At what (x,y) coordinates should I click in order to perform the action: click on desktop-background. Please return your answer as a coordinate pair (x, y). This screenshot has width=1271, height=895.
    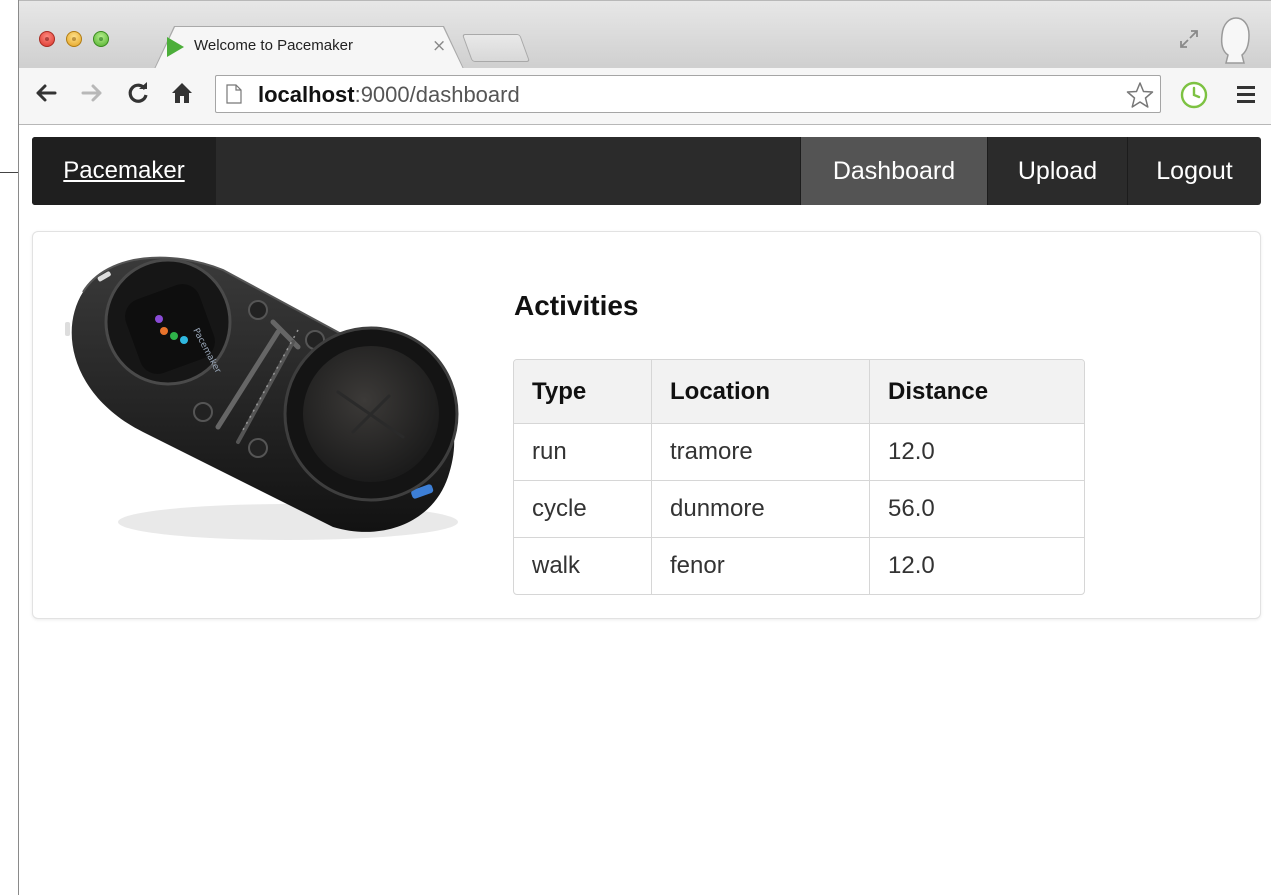
    Looking at the image, I should click on (9, 447).